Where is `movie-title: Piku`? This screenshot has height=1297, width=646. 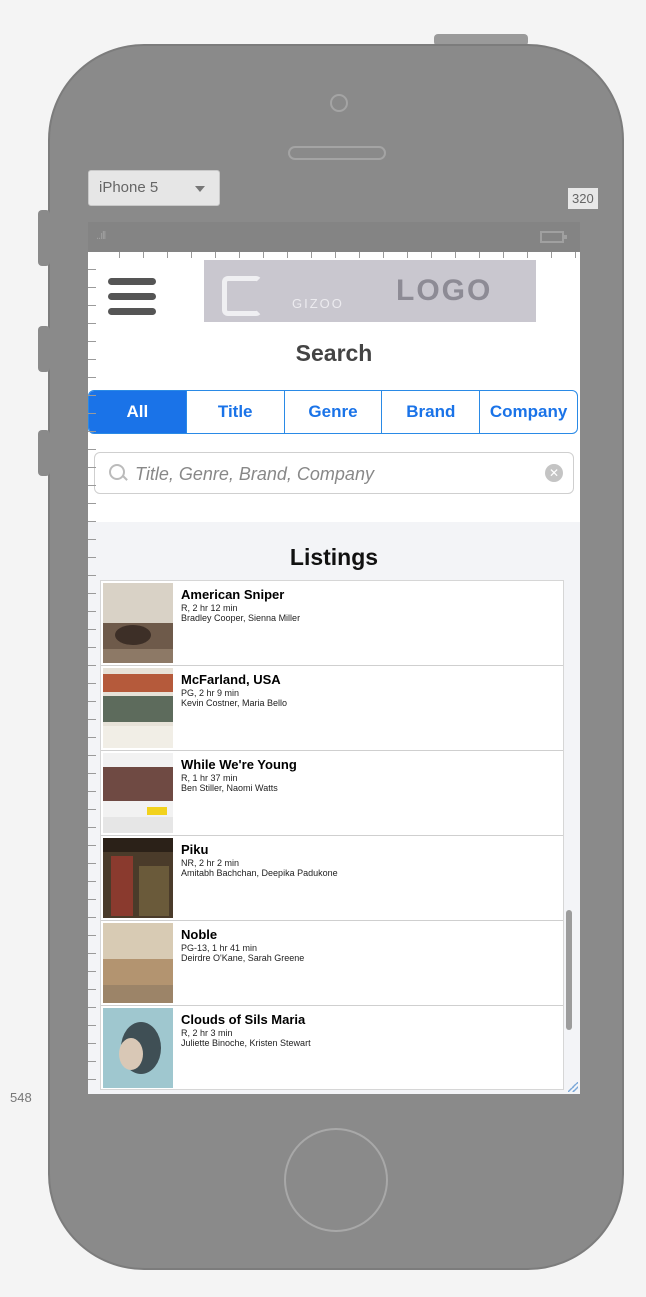
movie-title: Piku is located at coordinates (195, 849).